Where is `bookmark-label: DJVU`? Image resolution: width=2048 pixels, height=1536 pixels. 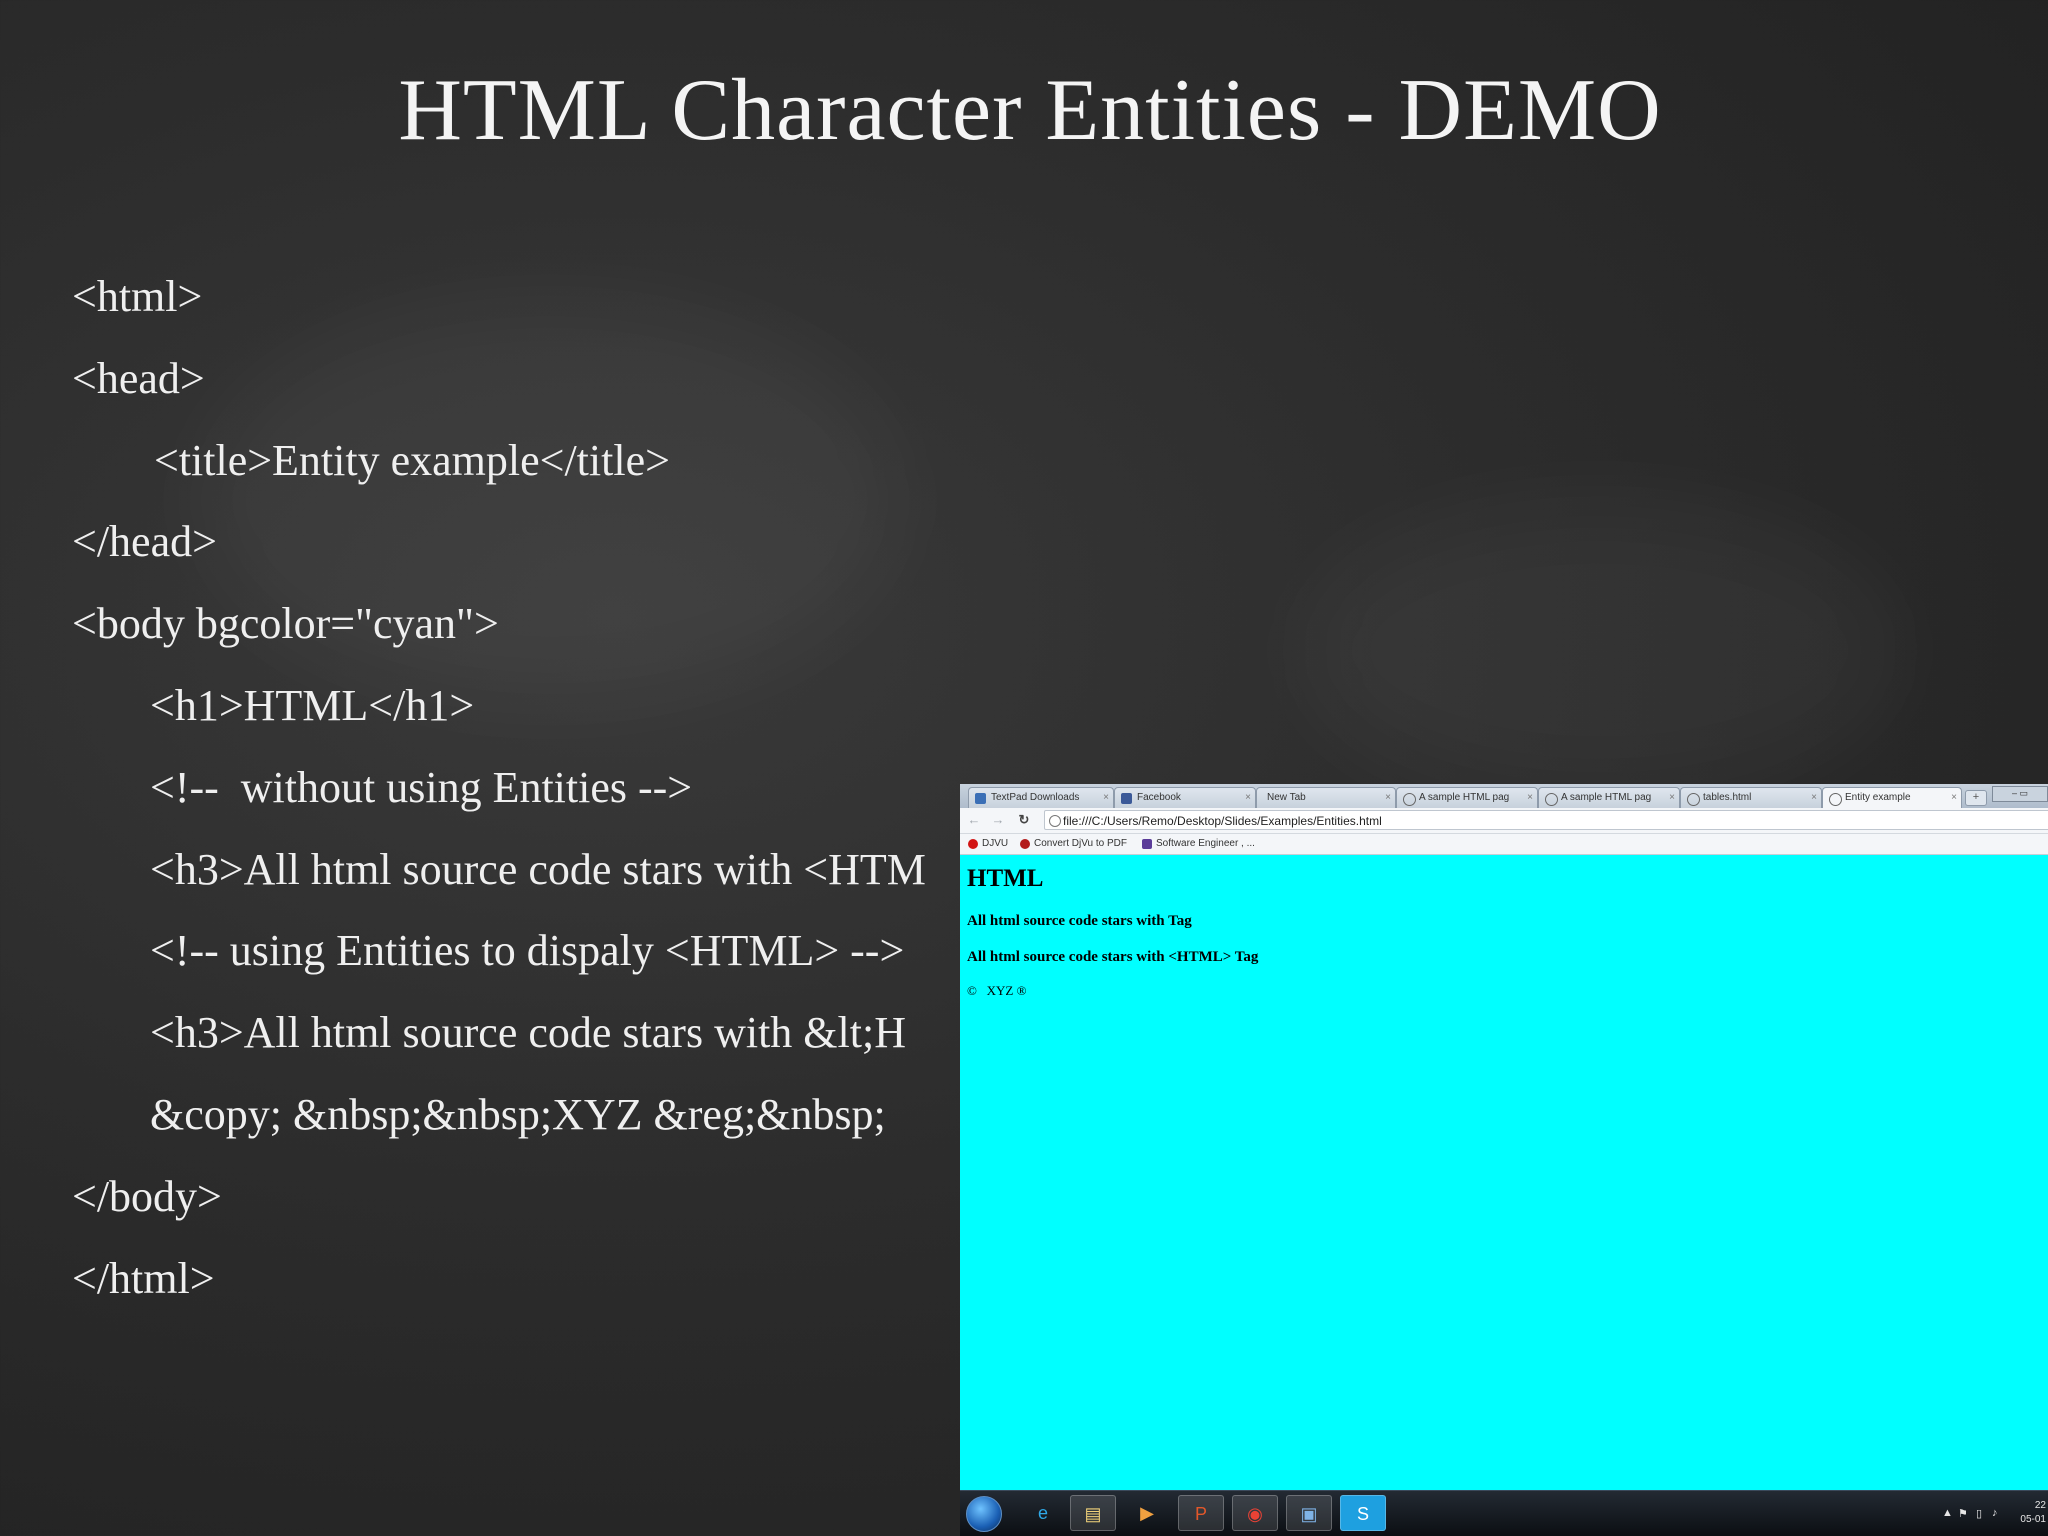 bookmark-label: DJVU is located at coordinates (995, 843).